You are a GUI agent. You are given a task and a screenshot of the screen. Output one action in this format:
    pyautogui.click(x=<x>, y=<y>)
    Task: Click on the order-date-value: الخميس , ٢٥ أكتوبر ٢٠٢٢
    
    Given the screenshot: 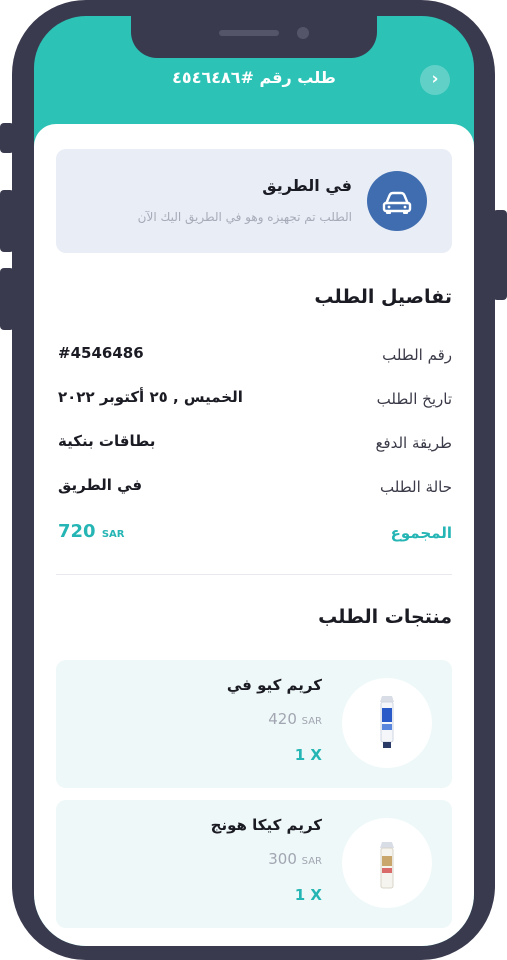 What is the action you would take?
    pyautogui.click(x=150, y=397)
    